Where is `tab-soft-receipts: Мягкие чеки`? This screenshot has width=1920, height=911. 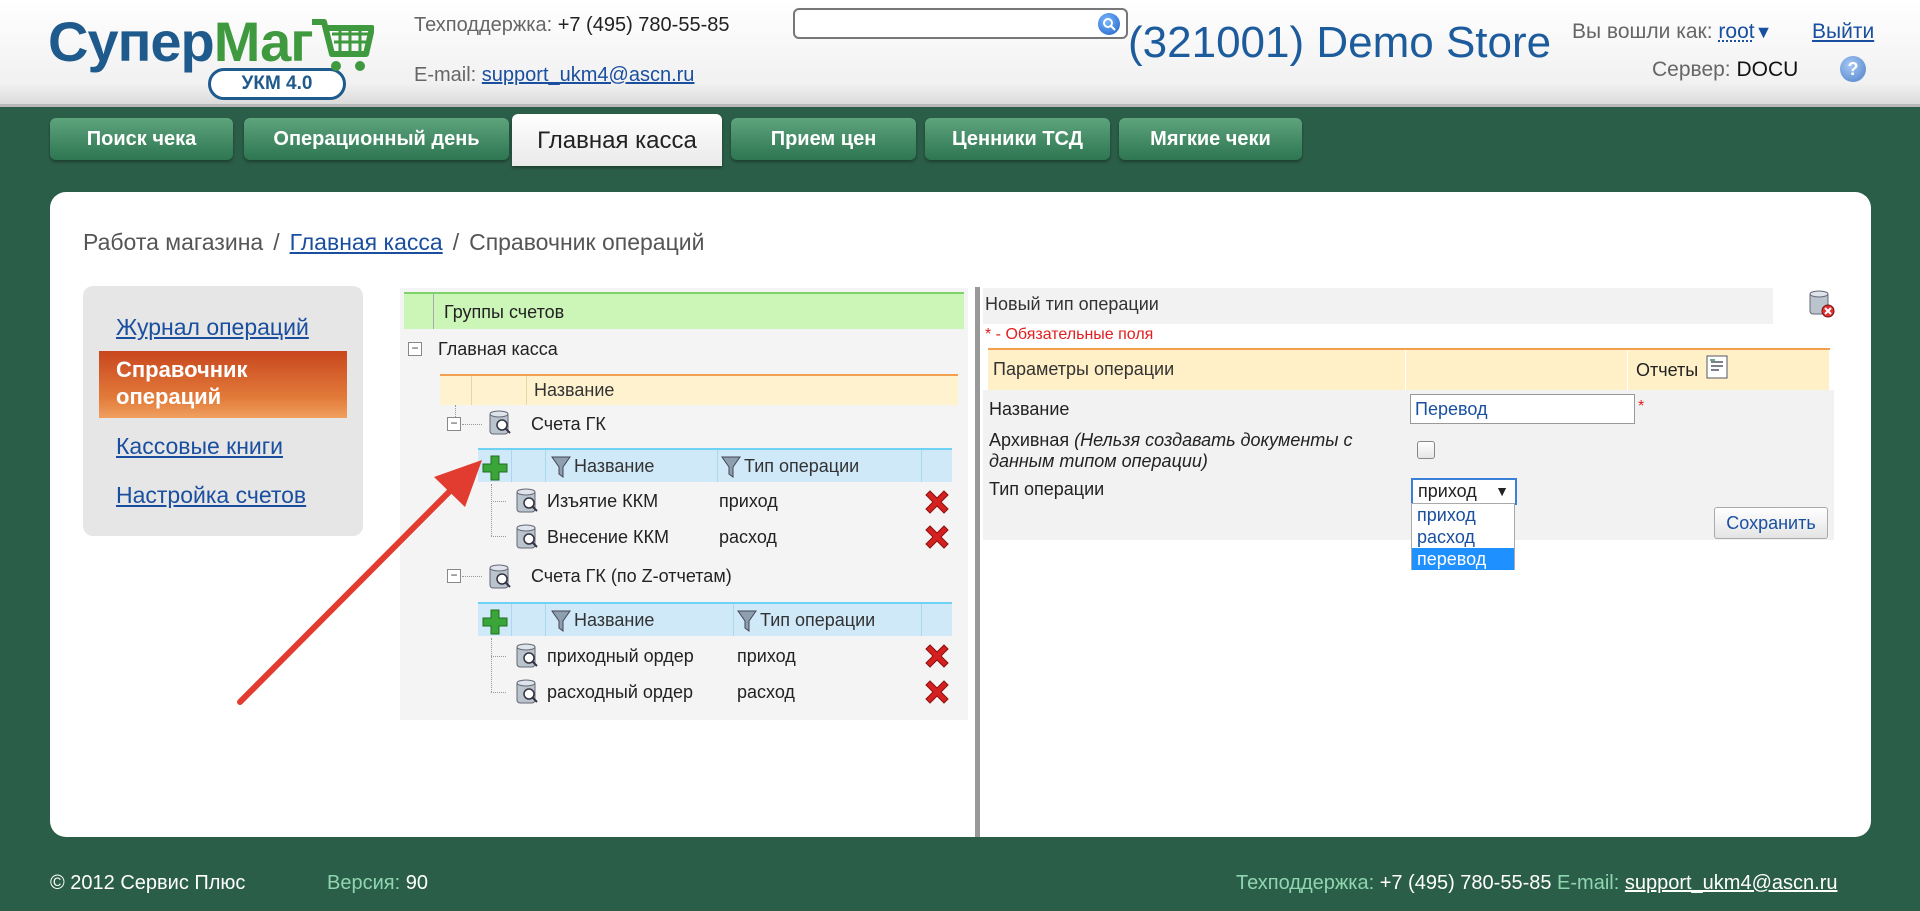
tab-soft-receipts: Мягкие чеки is located at coordinates (1210, 139).